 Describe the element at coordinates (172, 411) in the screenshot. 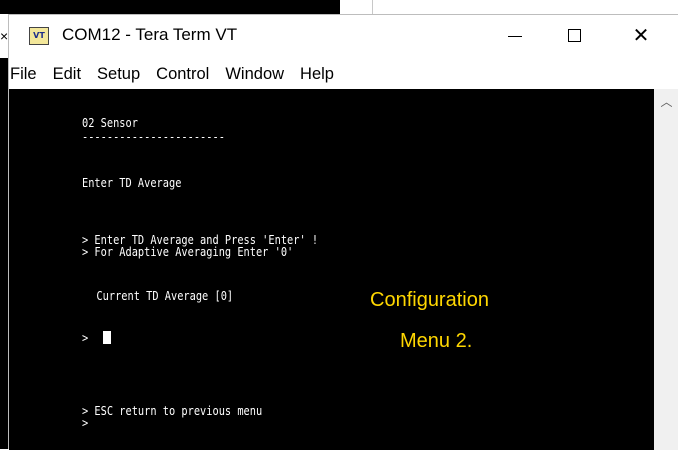

I see `terminal-line-esc-hint: > ESC return to previous menu` at that location.